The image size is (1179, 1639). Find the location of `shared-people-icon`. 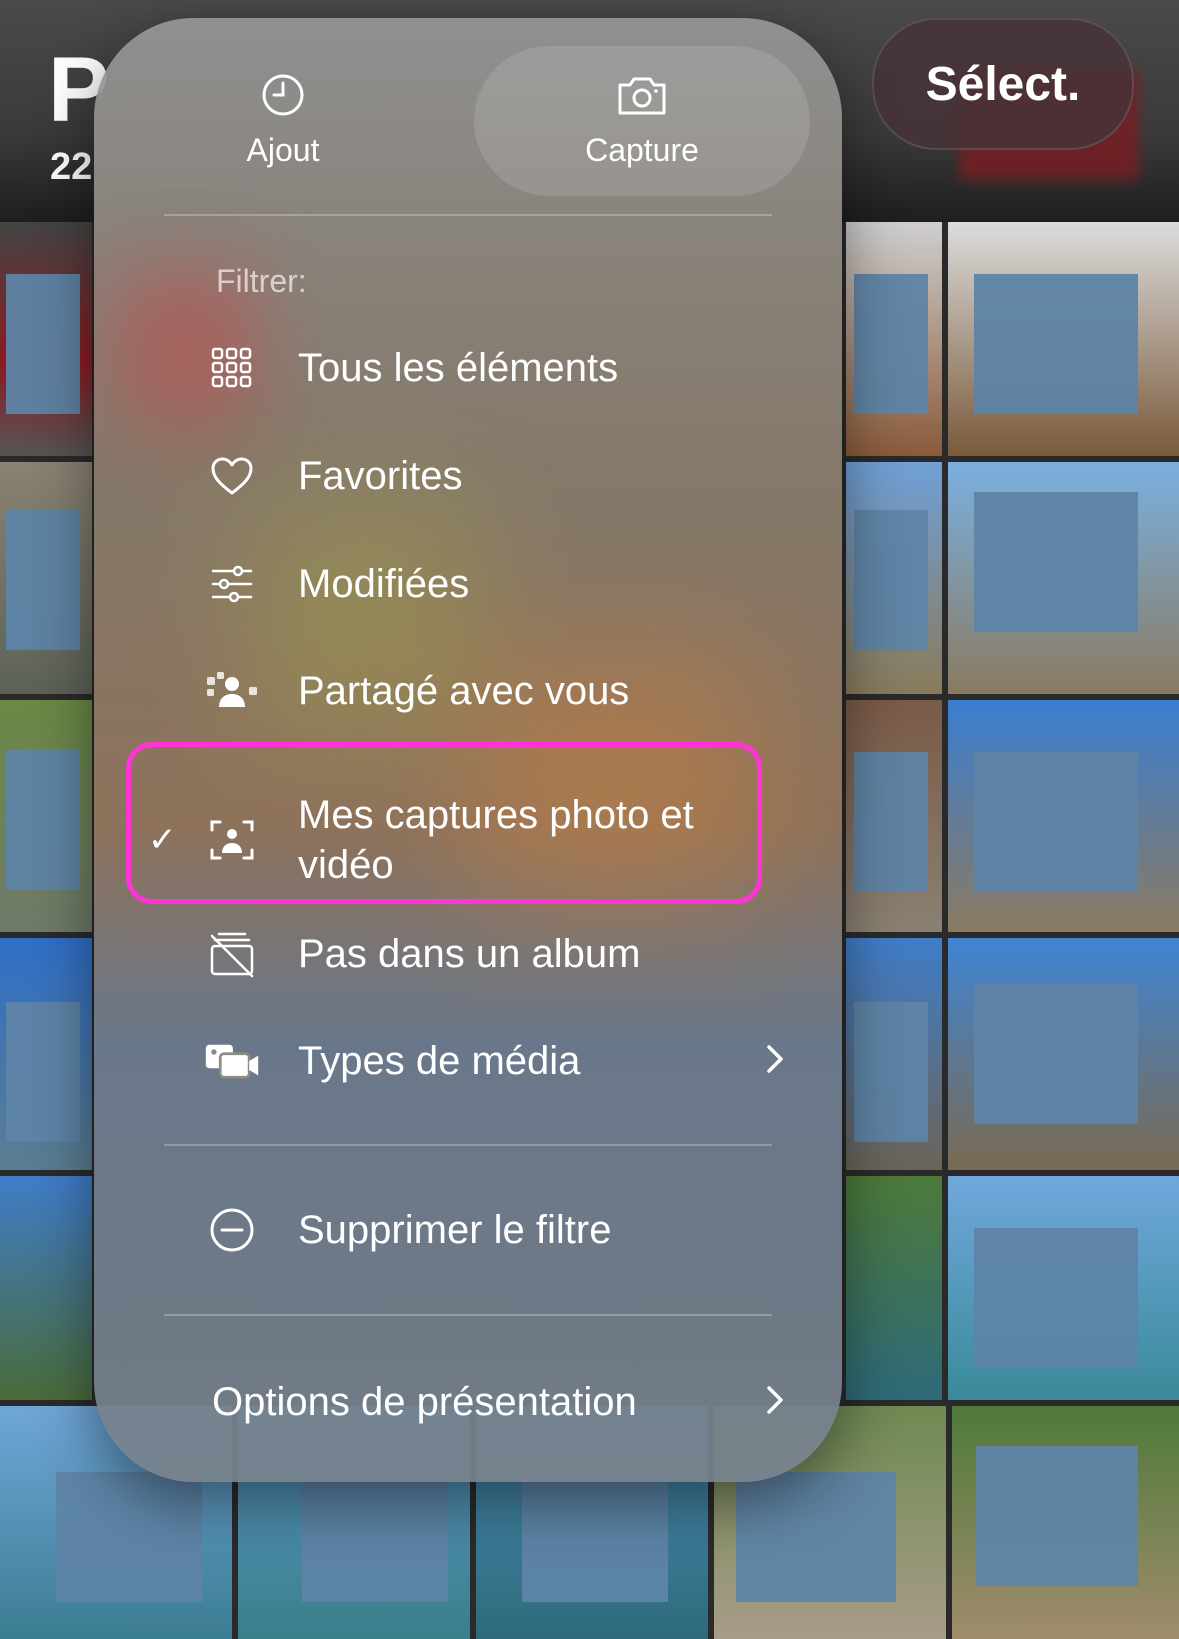

shared-people-icon is located at coordinates (232, 691).